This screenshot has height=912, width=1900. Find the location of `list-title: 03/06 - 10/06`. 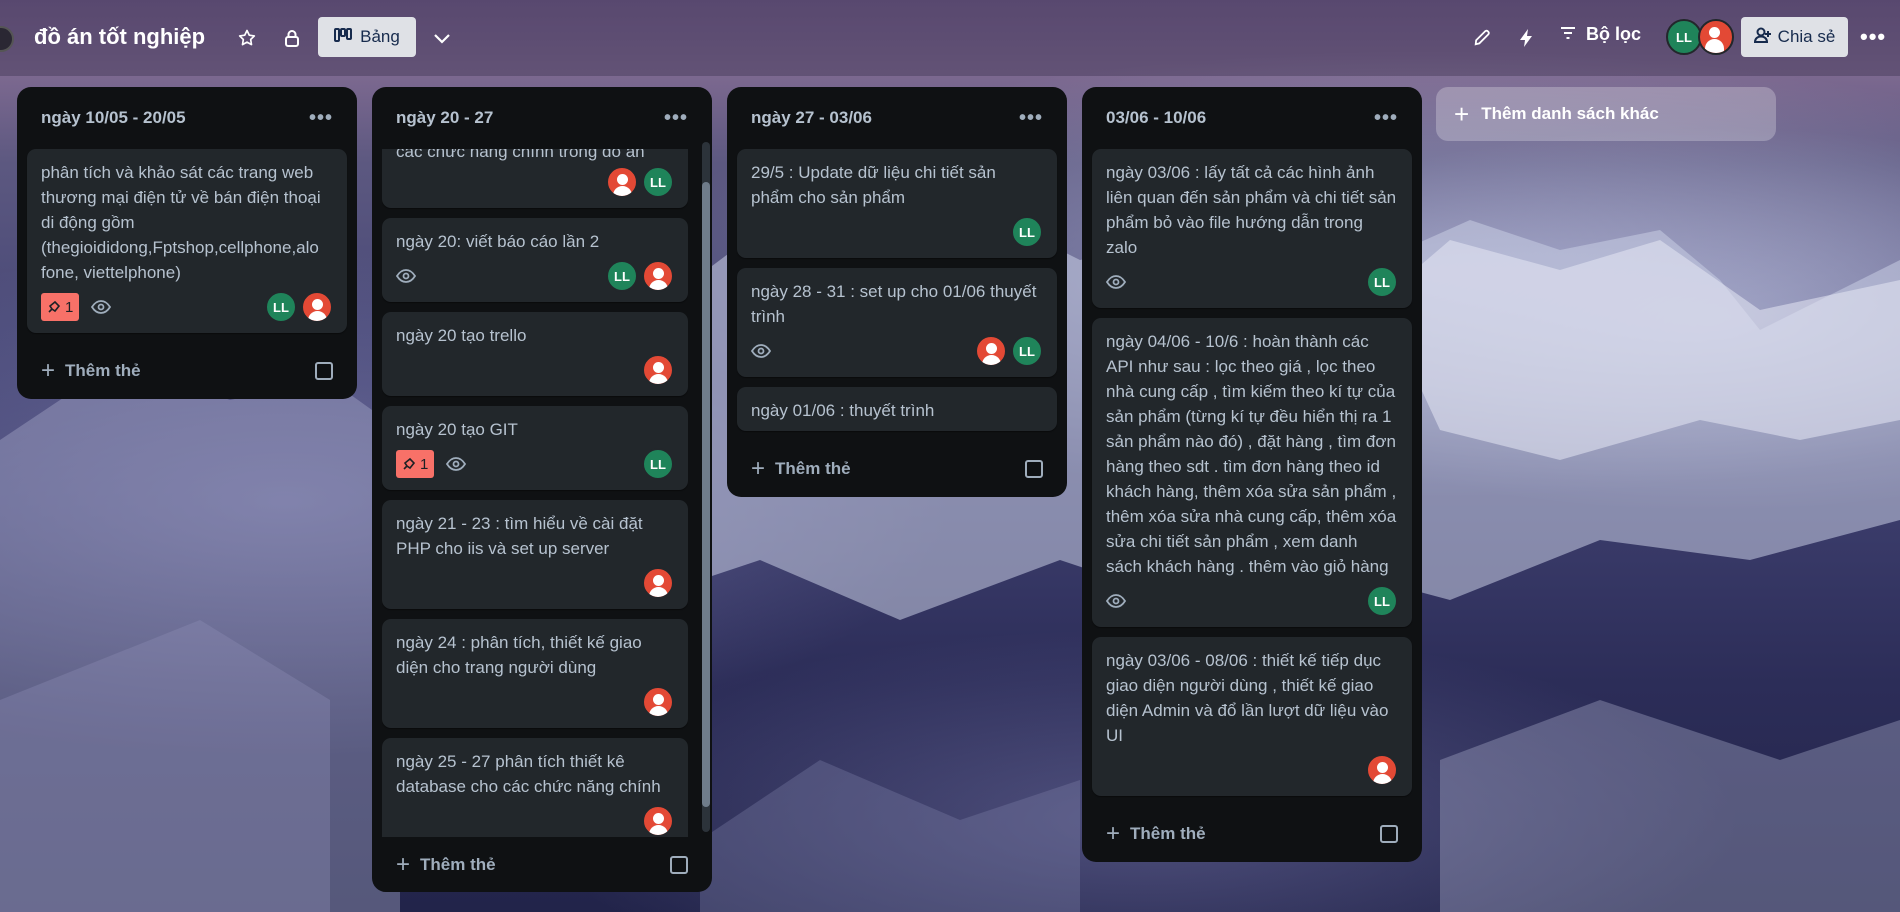

list-title: 03/06 - 10/06 is located at coordinates (1156, 118).